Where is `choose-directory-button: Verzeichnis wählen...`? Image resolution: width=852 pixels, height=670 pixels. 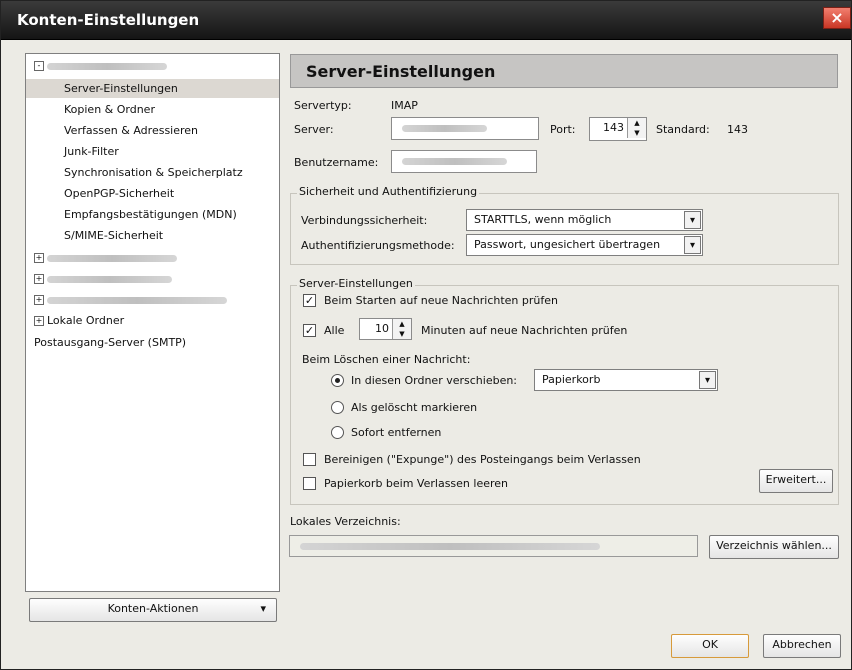 choose-directory-button: Verzeichnis wählen... is located at coordinates (774, 547).